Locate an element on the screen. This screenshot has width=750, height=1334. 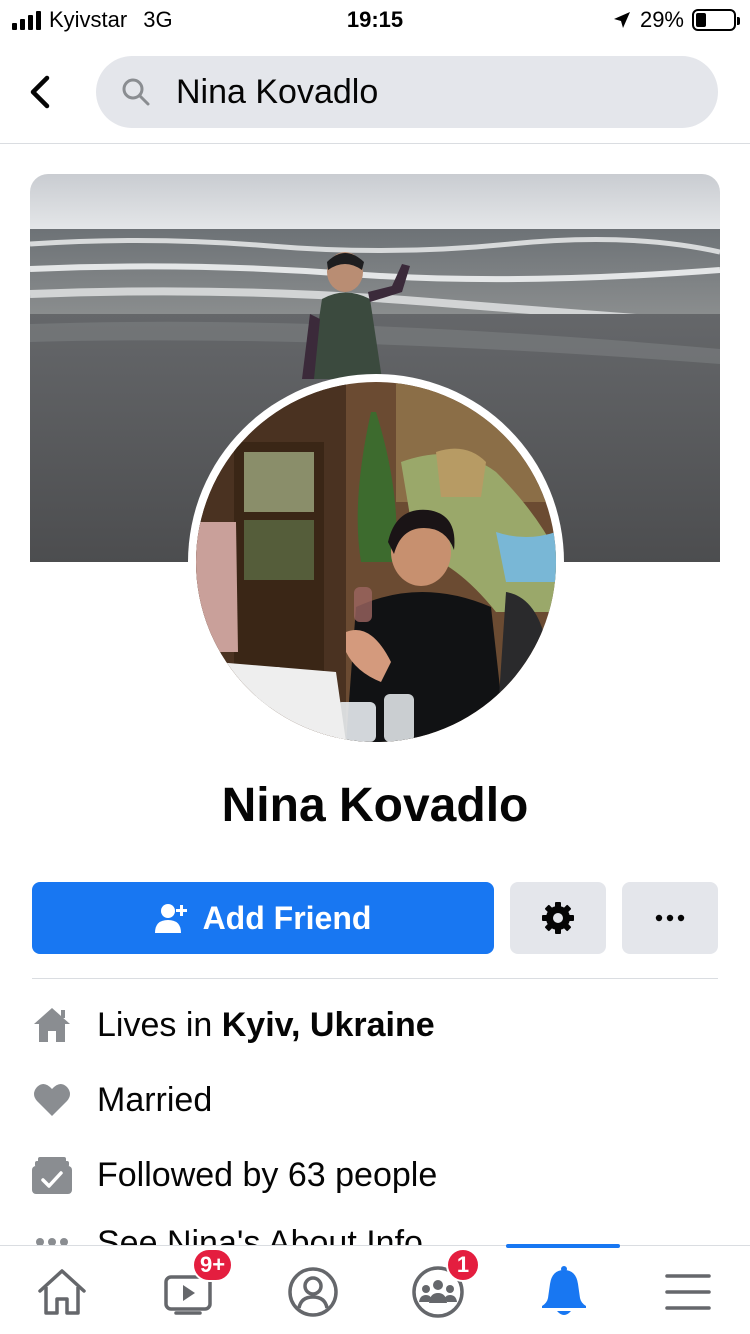
gear-icon is located at coordinates (558, 918).